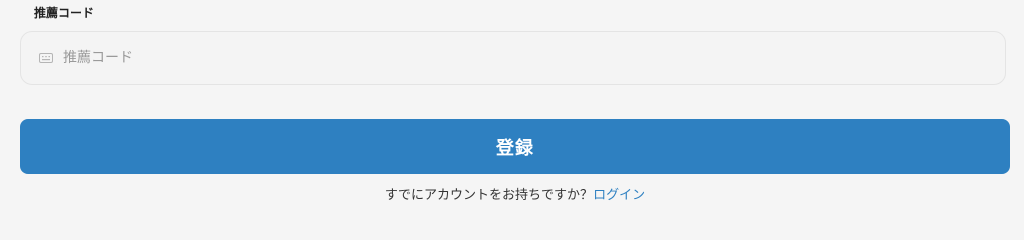 The height and width of the screenshot is (240, 1024). Describe the element at coordinates (64, 13) in the screenshot. I see `referral-code-label: 推薦コード` at that location.